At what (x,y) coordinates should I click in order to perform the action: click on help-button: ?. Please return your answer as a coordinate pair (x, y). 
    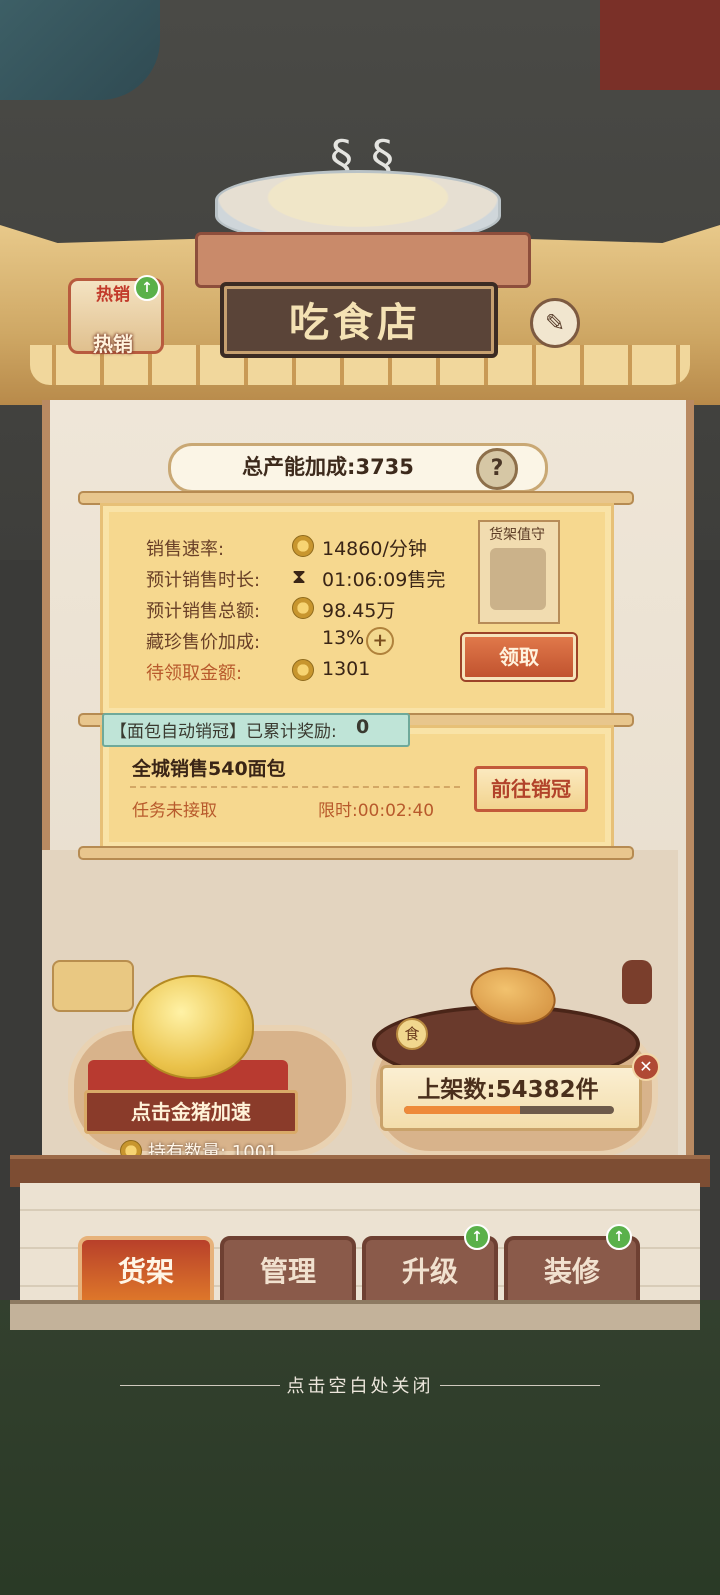
    Looking at the image, I should click on (497, 469).